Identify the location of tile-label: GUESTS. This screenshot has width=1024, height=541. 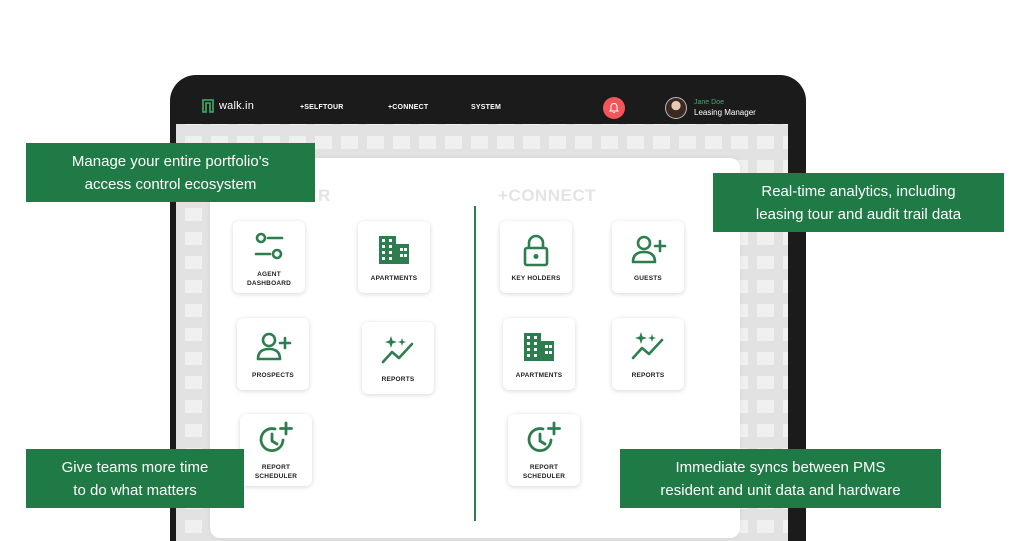
(648, 278).